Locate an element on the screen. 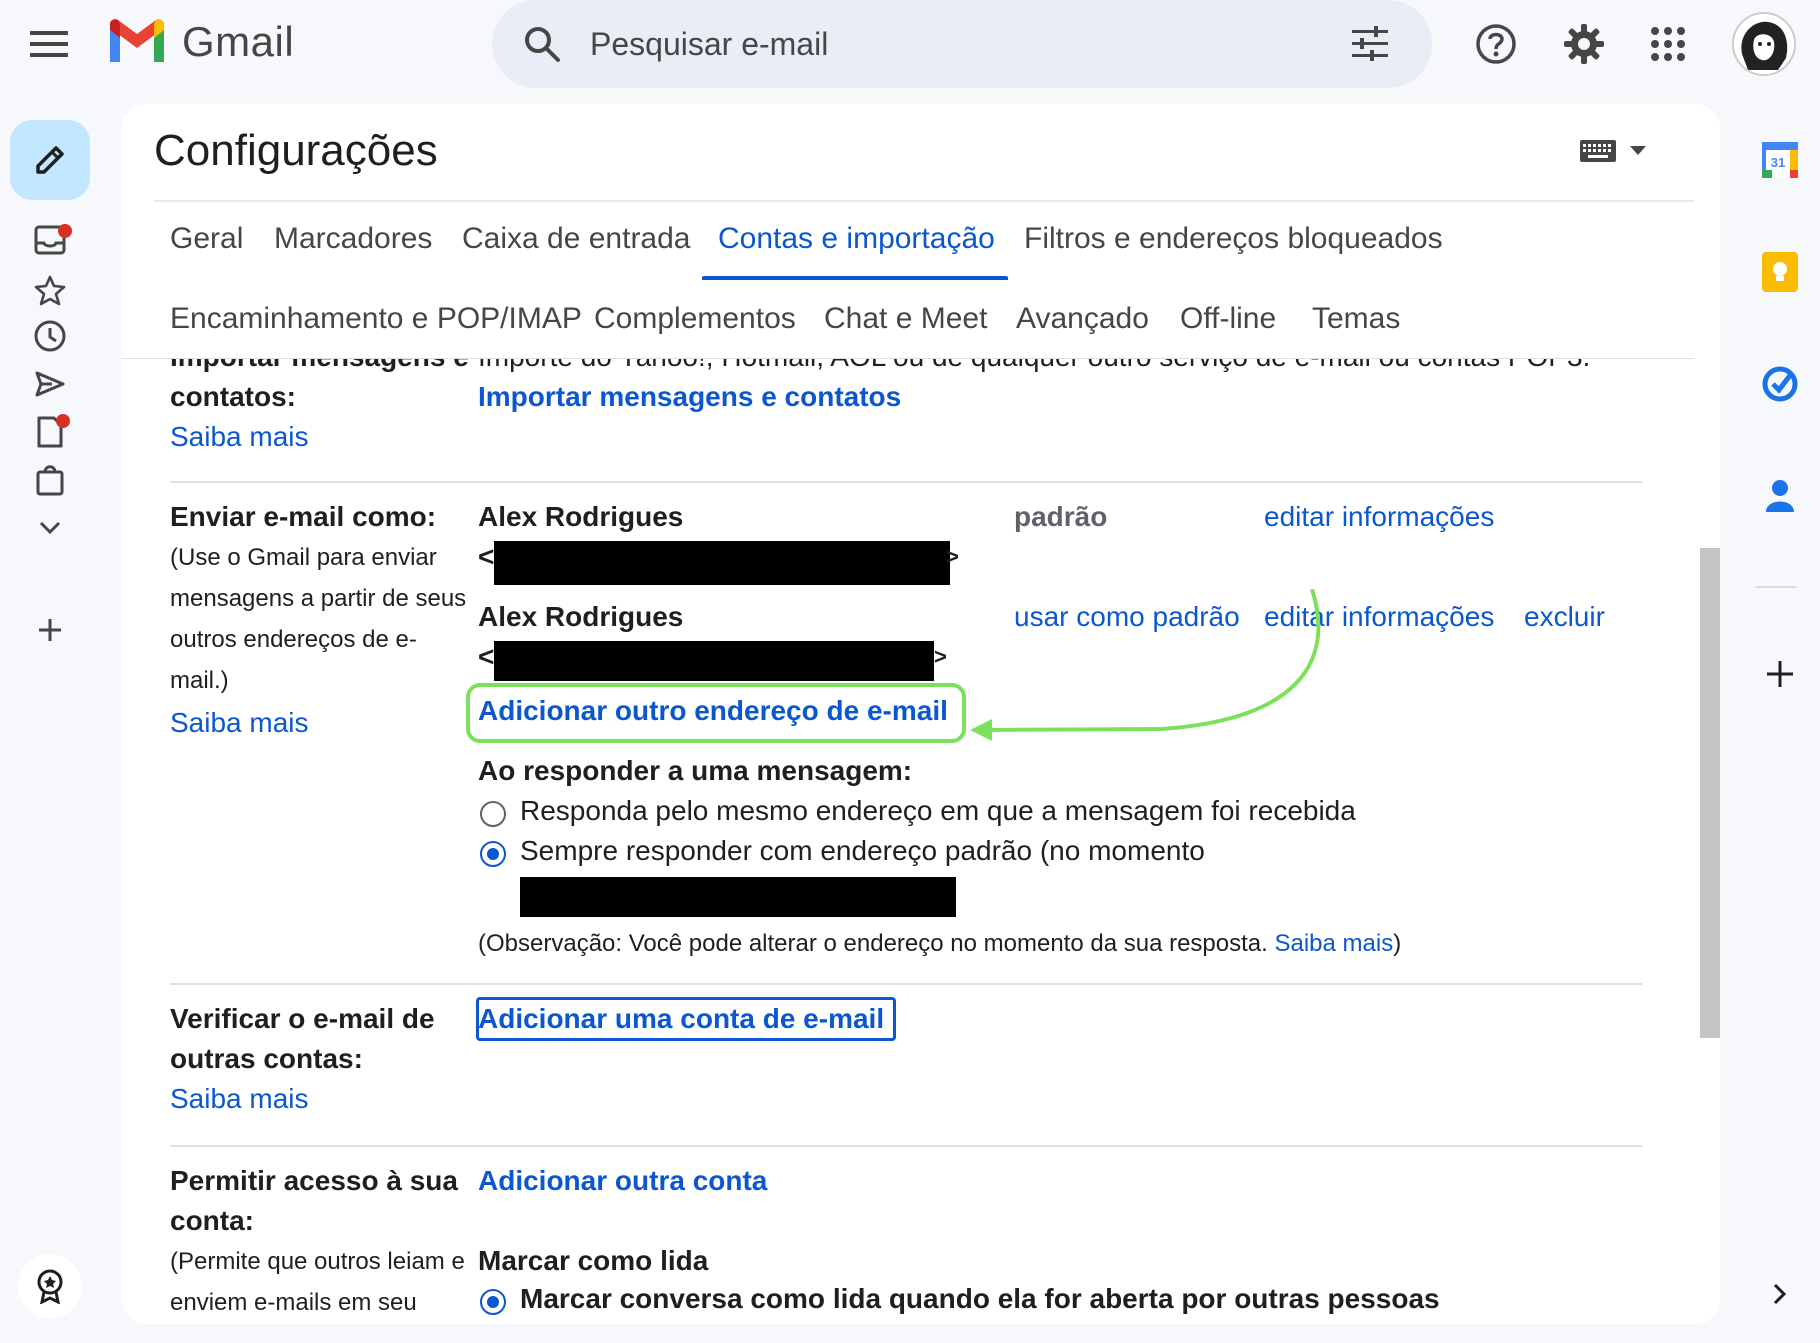 The width and height of the screenshot is (1820, 1343). tune-icon is located at coordinates (1370, 43).